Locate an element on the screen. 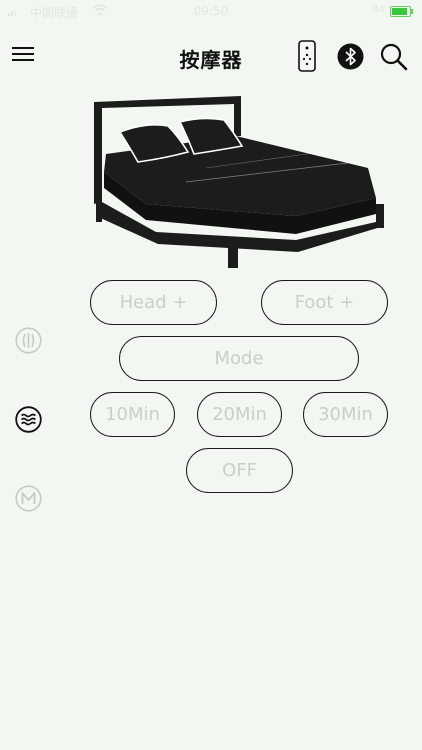  clock-time: 09:50 is located at coordinates (211, 11).